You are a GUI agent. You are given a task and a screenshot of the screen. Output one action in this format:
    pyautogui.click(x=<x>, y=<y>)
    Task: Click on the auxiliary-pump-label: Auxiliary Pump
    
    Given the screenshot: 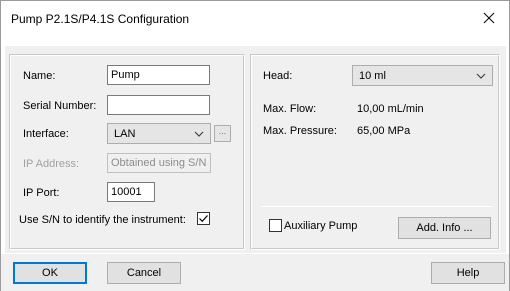 What is the action you would take?
    pyautogui.click(x=321, y=226)
    